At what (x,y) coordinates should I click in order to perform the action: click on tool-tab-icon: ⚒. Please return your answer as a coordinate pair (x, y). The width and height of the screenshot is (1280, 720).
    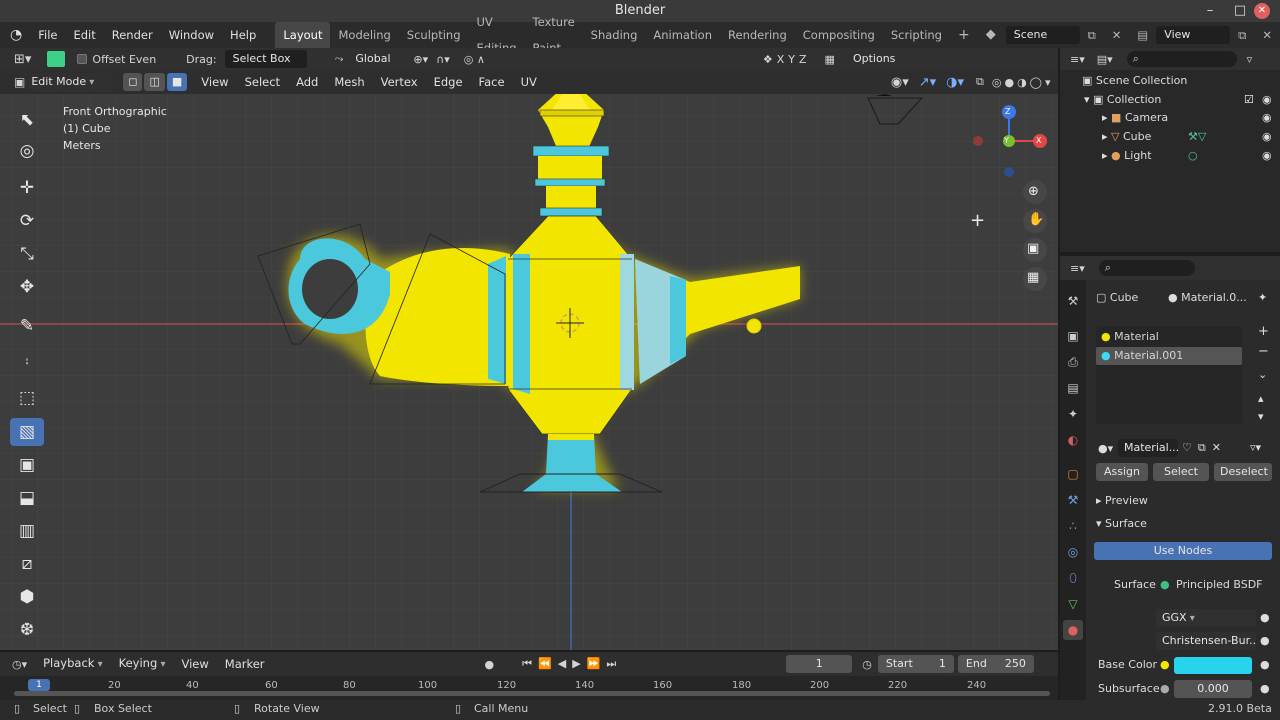
    Looking at the image, I should click on (1073, 301).